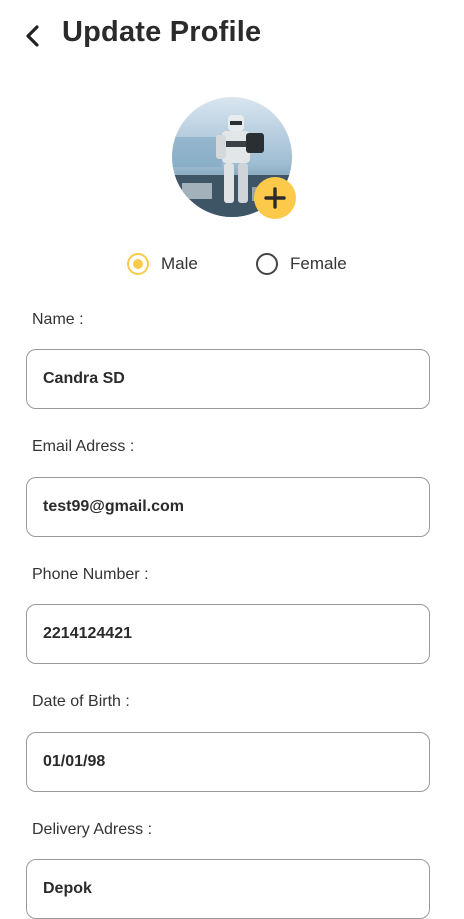 This screenshot has height=919, width=464. I want to click on date-of-birth-field, so click(228, 762).